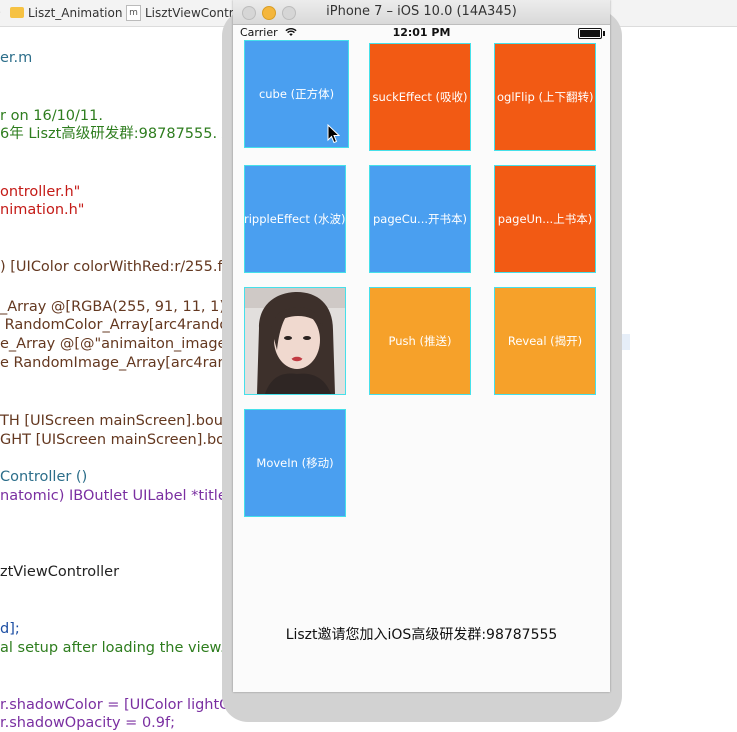  I want to click on status-time: 12:01 PM, so click(421, 32).